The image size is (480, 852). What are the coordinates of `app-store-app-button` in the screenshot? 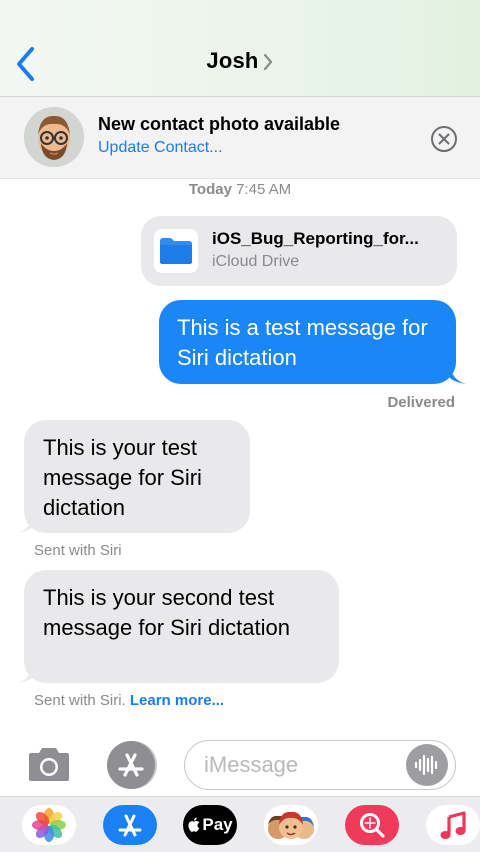 It's located at (130, 825).